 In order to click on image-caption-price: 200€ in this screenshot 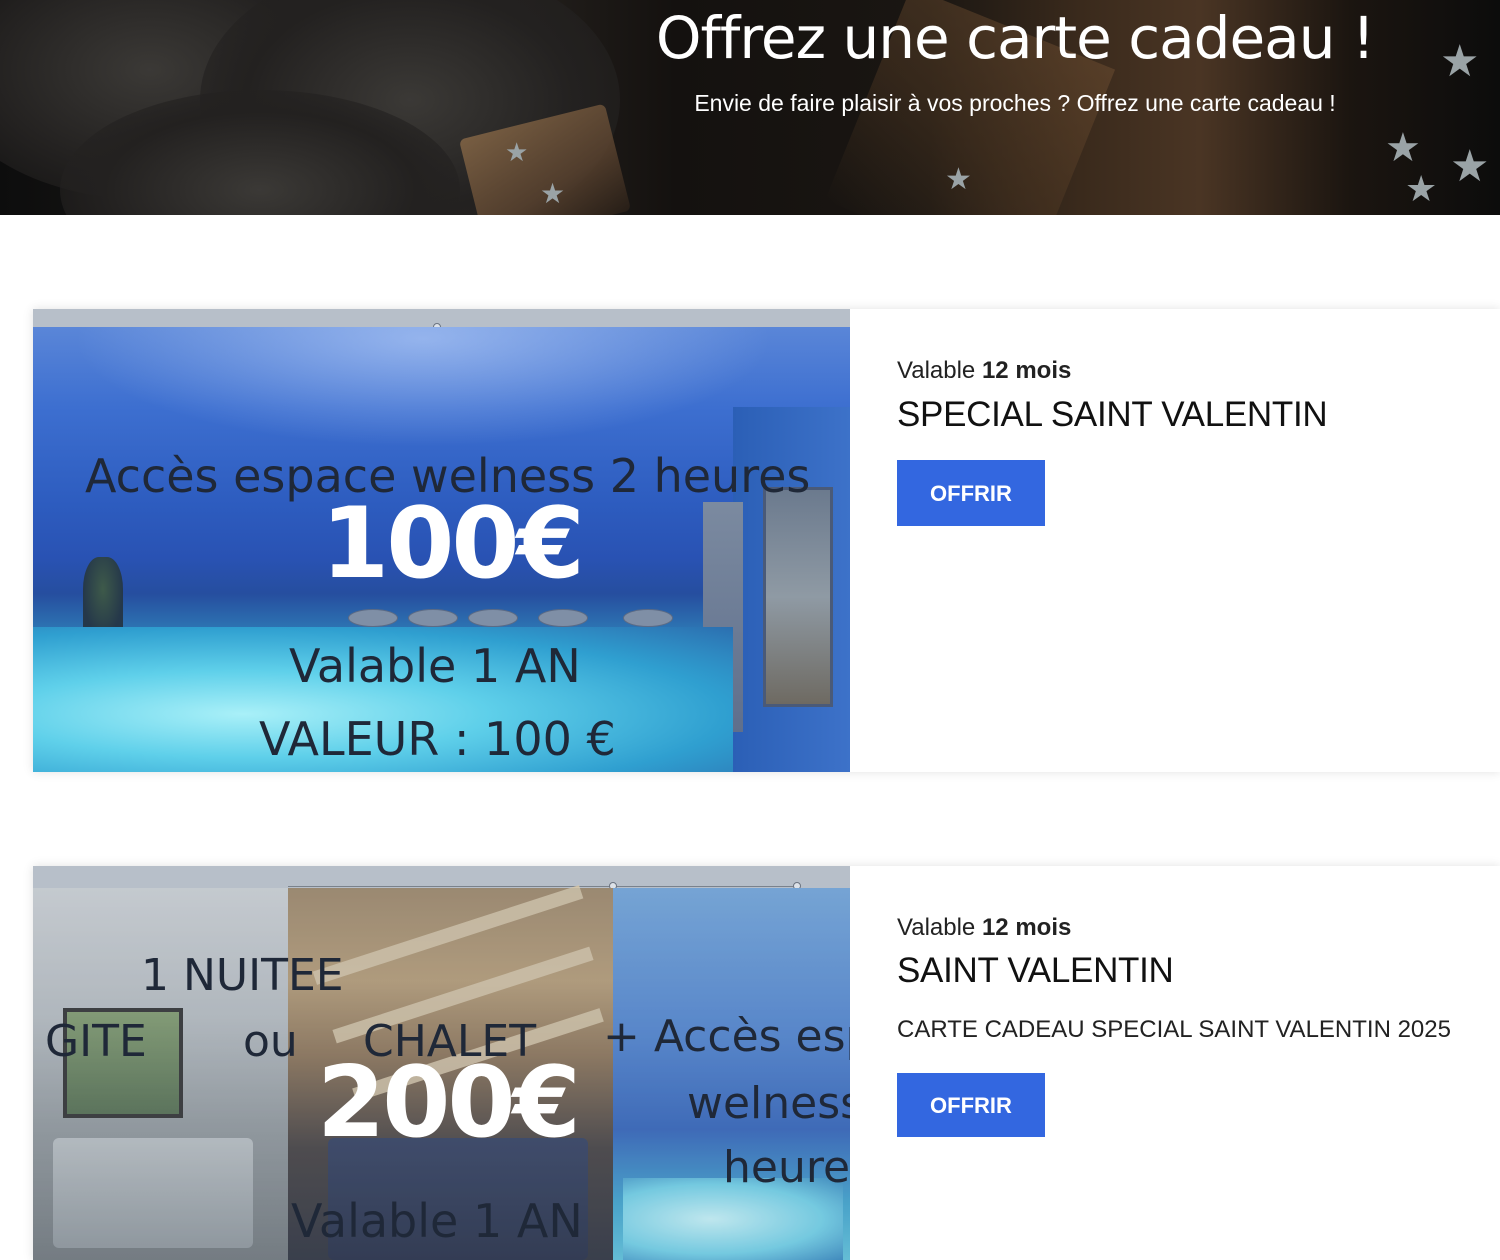, I will do `click(449, 1103)`.